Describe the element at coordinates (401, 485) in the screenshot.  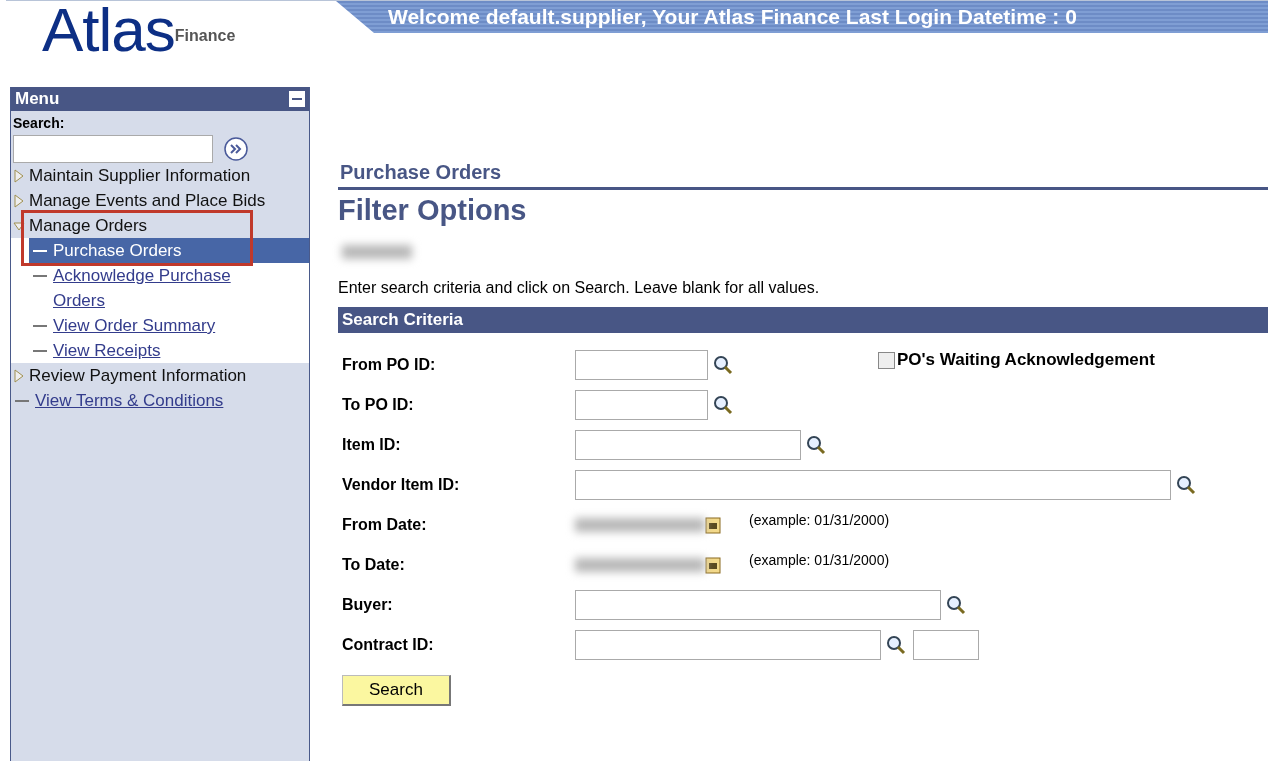
I see `field-label: Vendor Item ID:` at that location.